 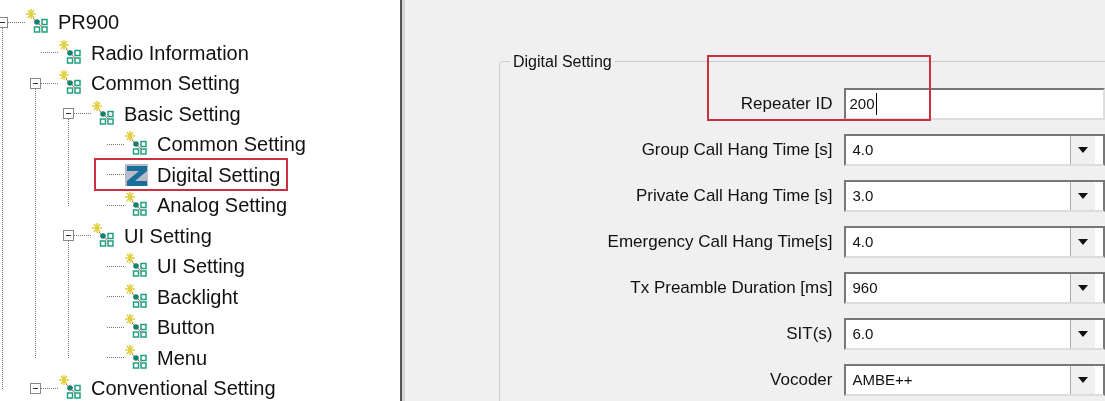 What do you see at coordinates (737, 150) in the screenshot?
I see `field-label: Group Call Hang Time [s]` at bounding box center [737, 150].